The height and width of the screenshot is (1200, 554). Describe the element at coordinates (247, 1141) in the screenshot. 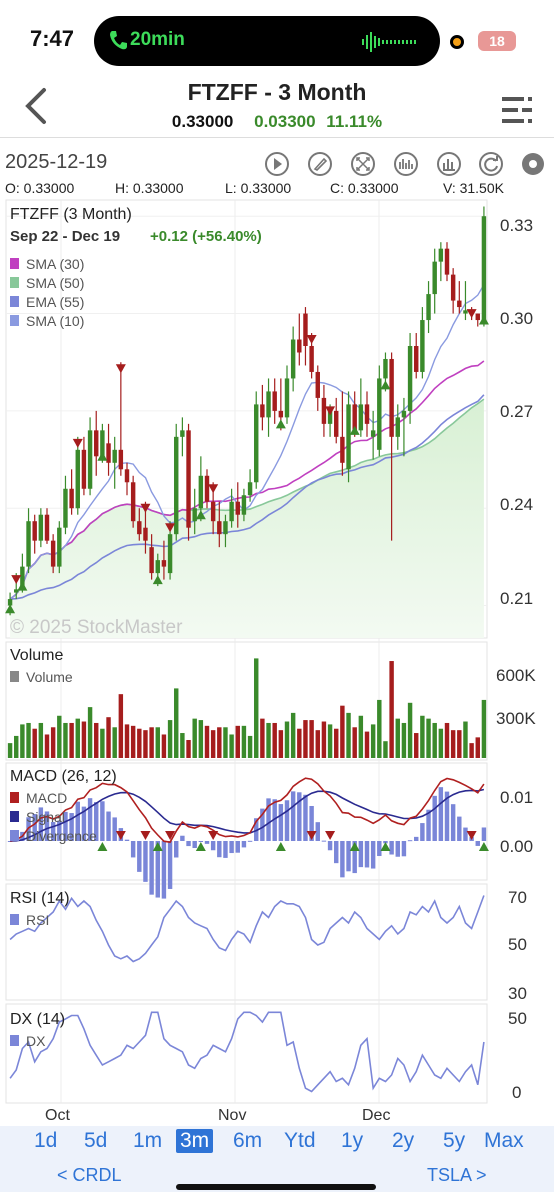

I see `range-6m: 6m` at that location.